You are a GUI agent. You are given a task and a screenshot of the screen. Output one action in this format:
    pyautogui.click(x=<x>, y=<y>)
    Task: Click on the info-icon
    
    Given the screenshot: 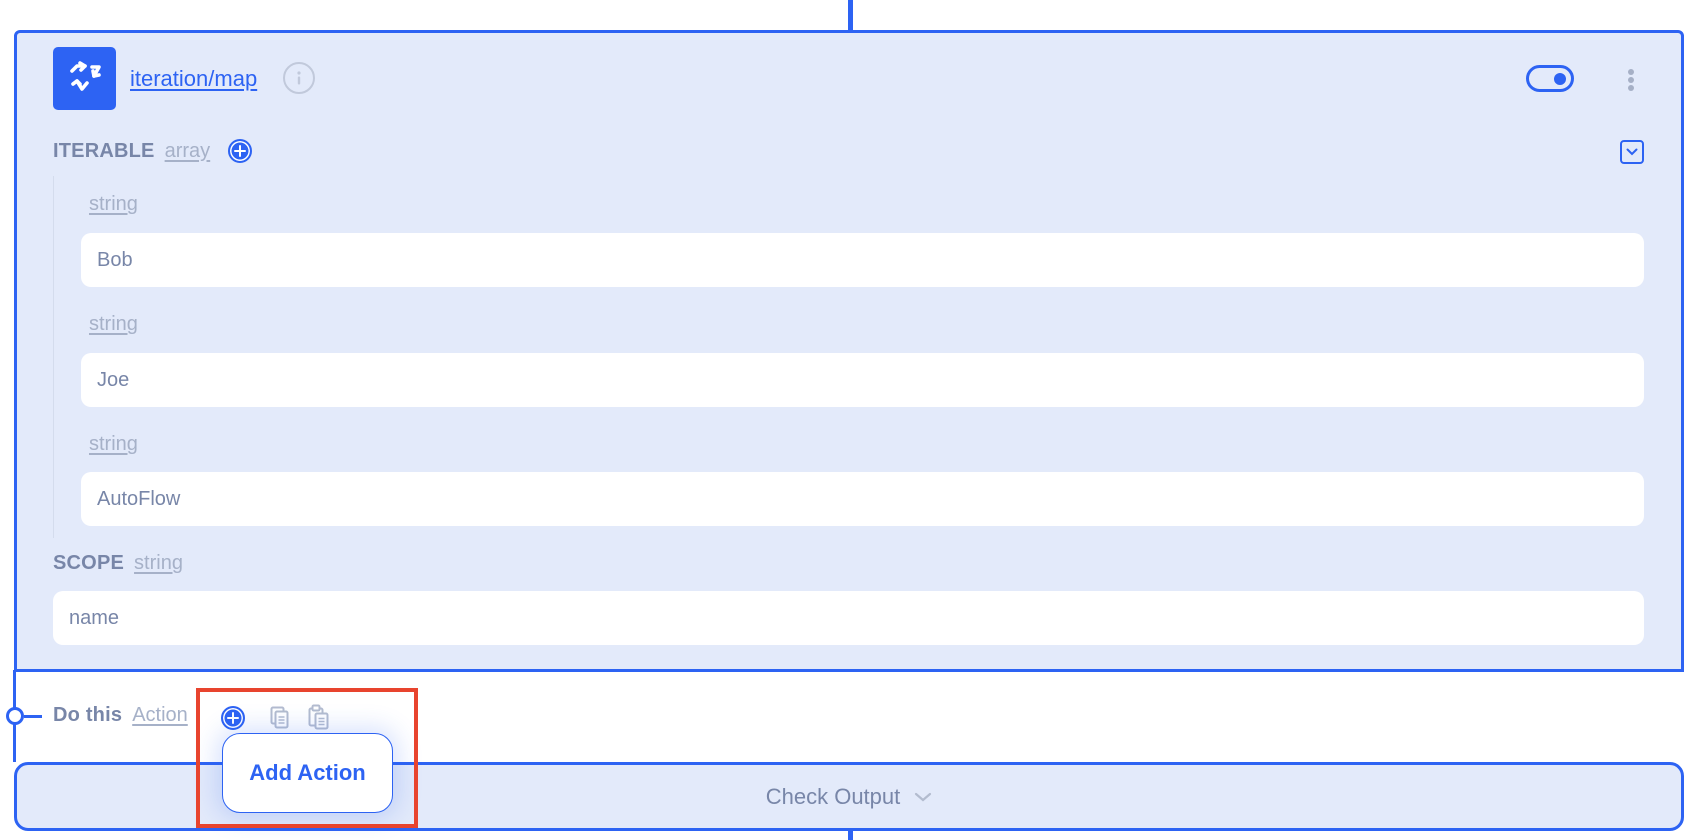 What is the action you would take?
    pyautogui.click(x=299, y=78)
    